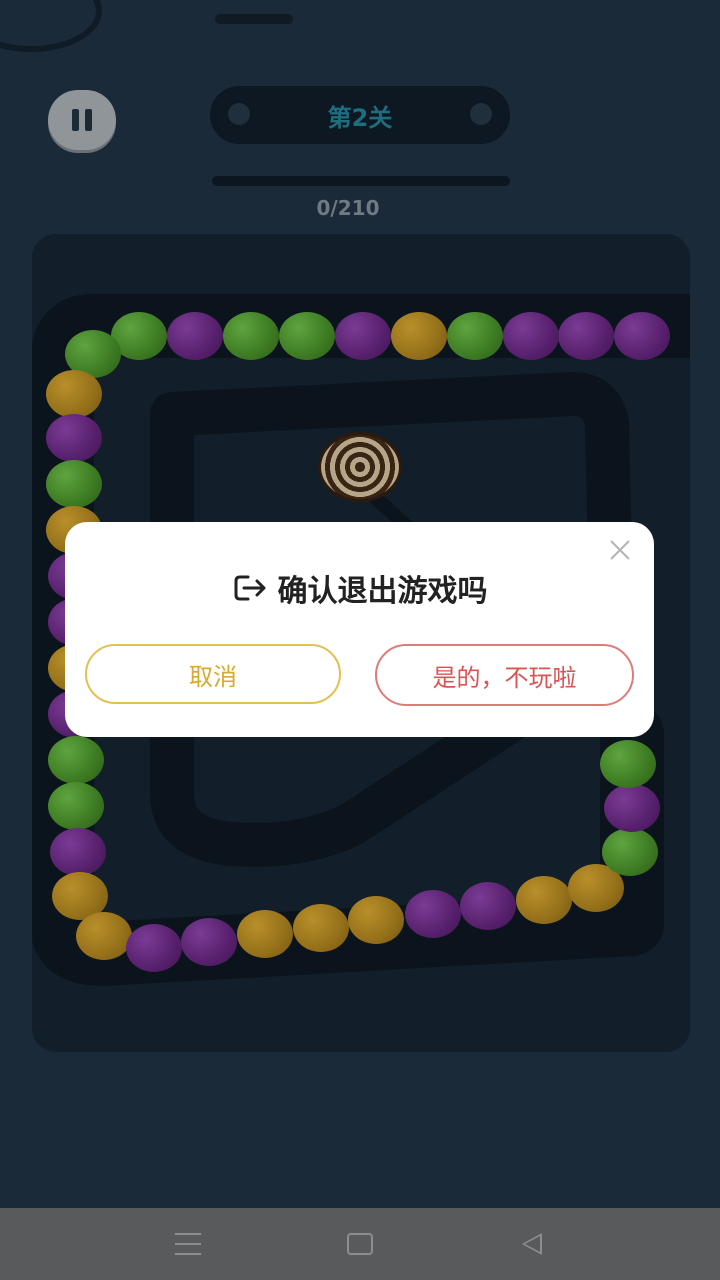 The image size is (720, 1280). What do you see at coordinates (188, 1244) in the screenshot?
I see `menu-icon` at bounding box center [188, 1244].